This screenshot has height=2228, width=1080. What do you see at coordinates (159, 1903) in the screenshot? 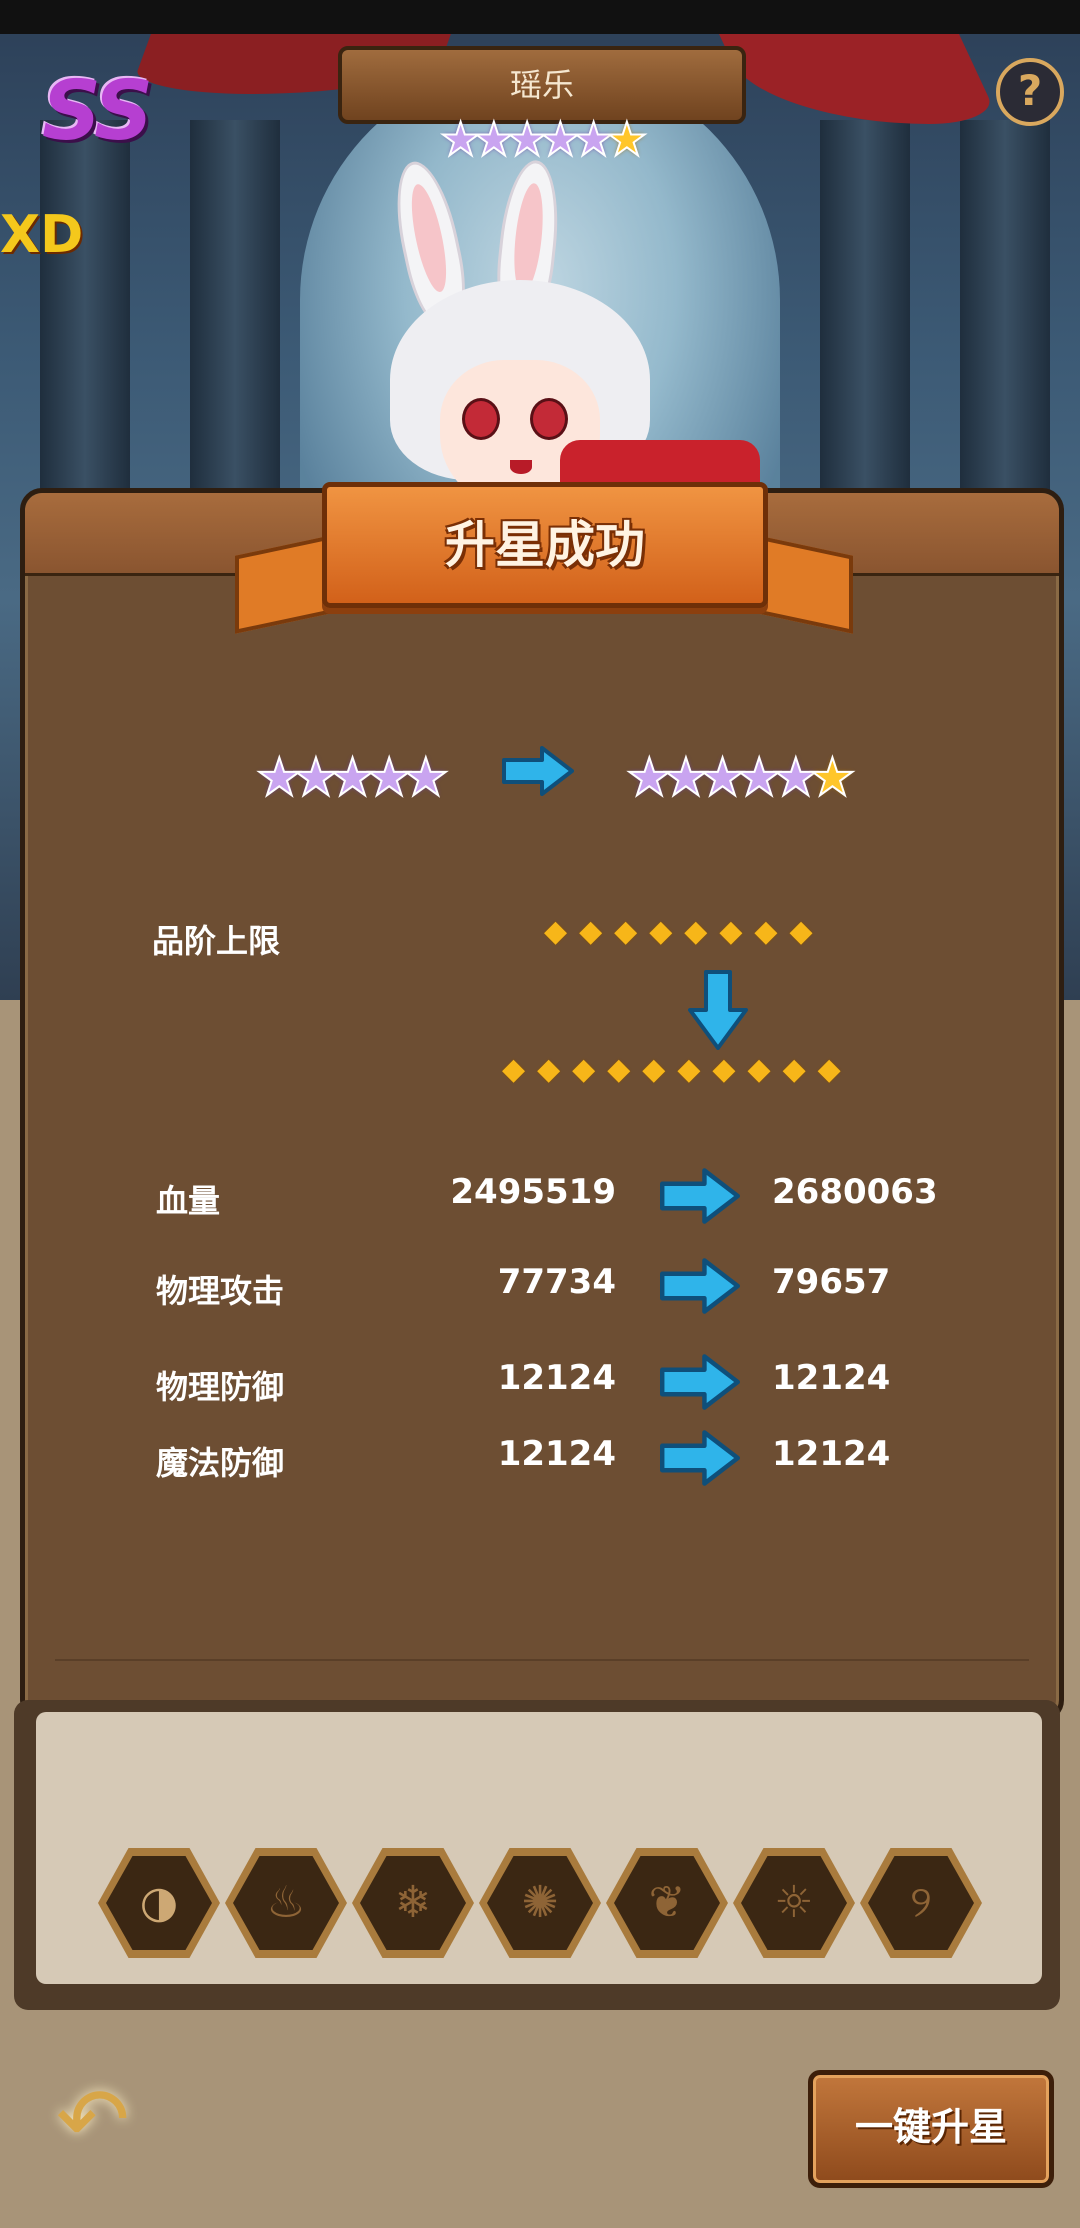
I see `all-element-icon: ◑` at bounding box center [159, 1903].